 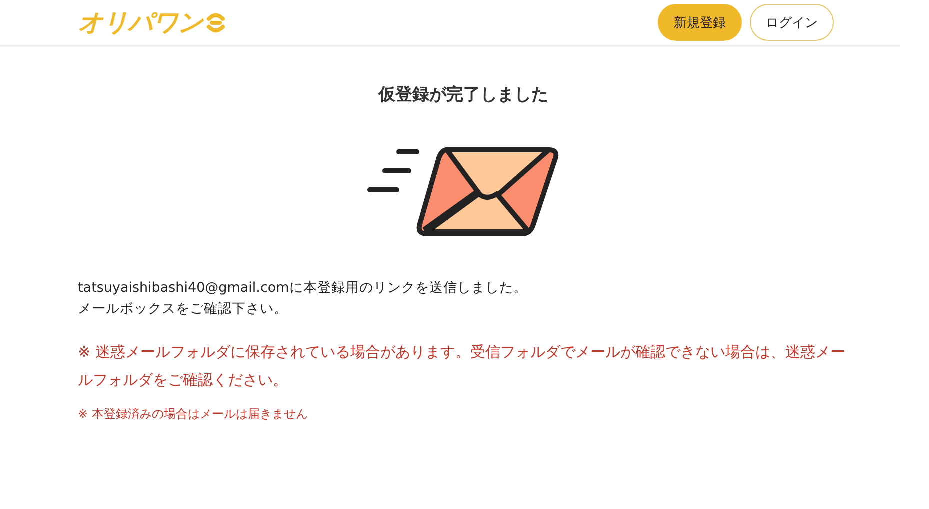 What do you see at coordinates (216, 23) in the screenshot?
I see `swirl-icon` at bounding box center [216, 23].